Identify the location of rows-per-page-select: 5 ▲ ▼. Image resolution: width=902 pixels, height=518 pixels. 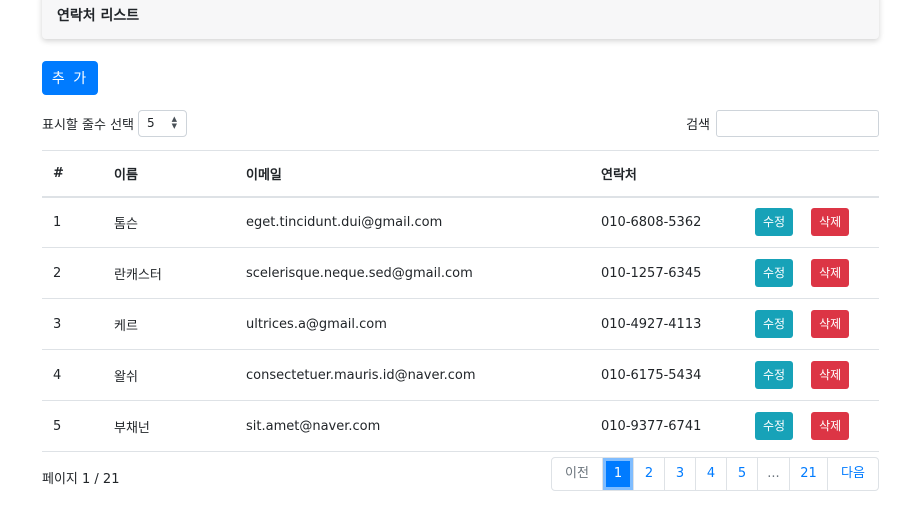
(162, 123).